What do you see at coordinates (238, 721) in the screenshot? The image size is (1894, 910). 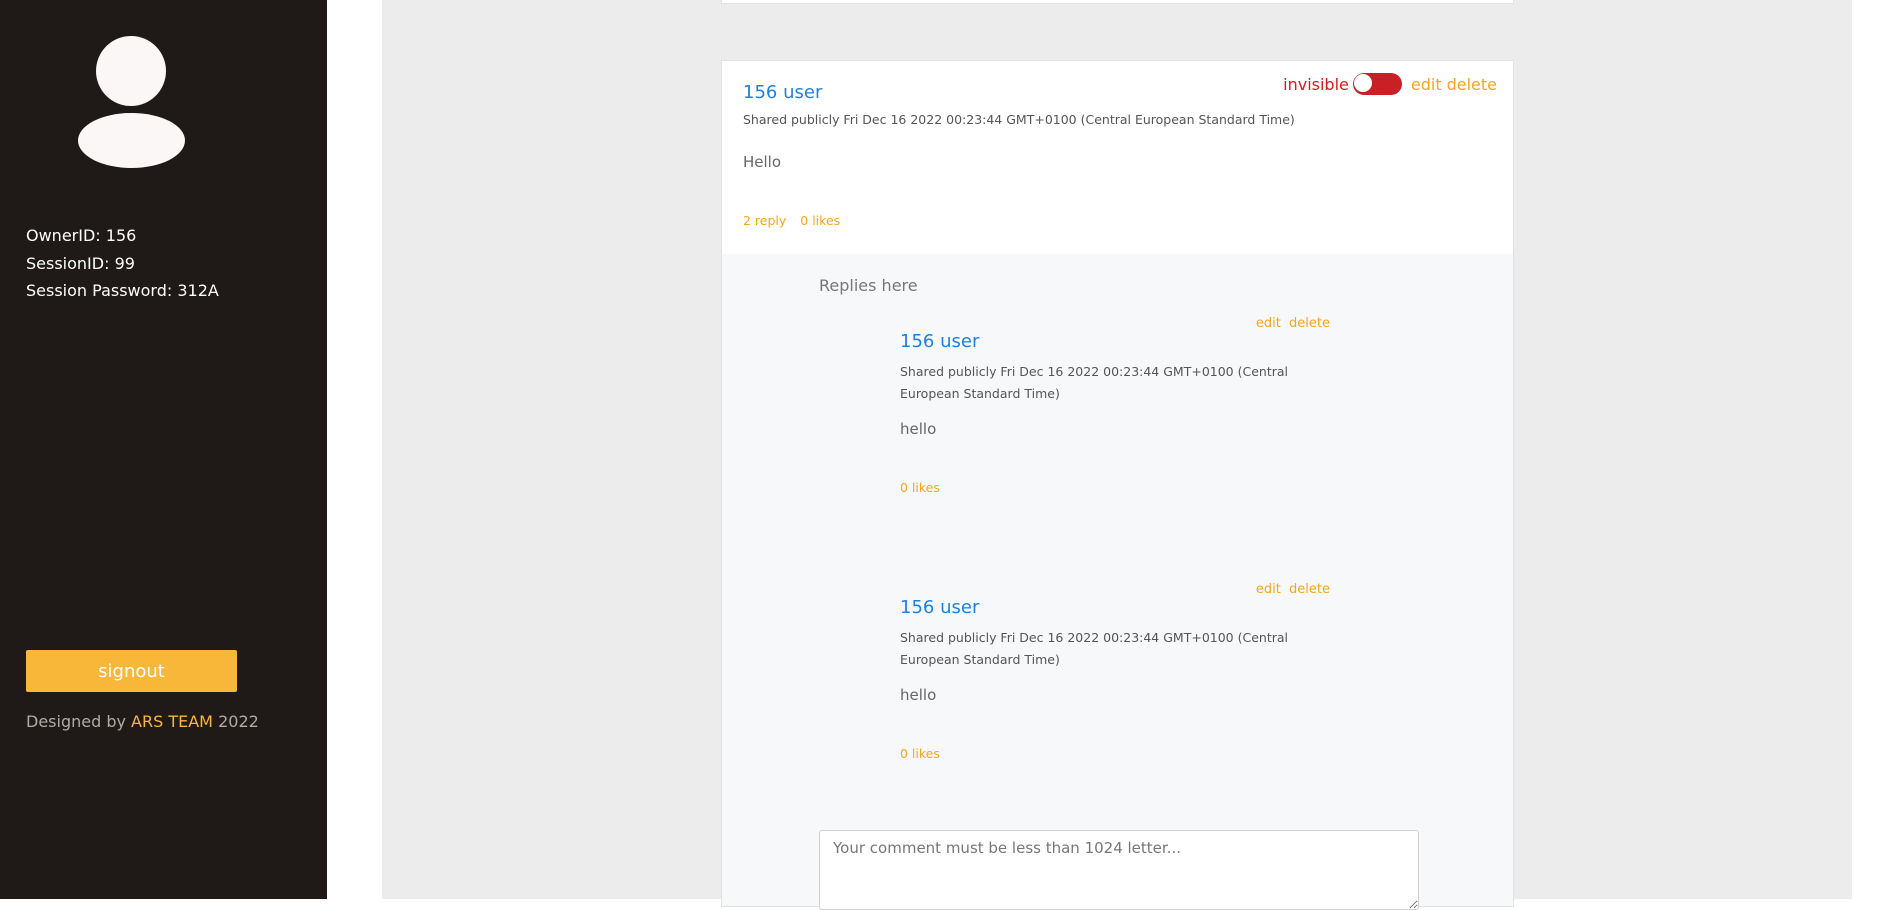 I see `credit-year: 2022` at bounding box center [238, 721].